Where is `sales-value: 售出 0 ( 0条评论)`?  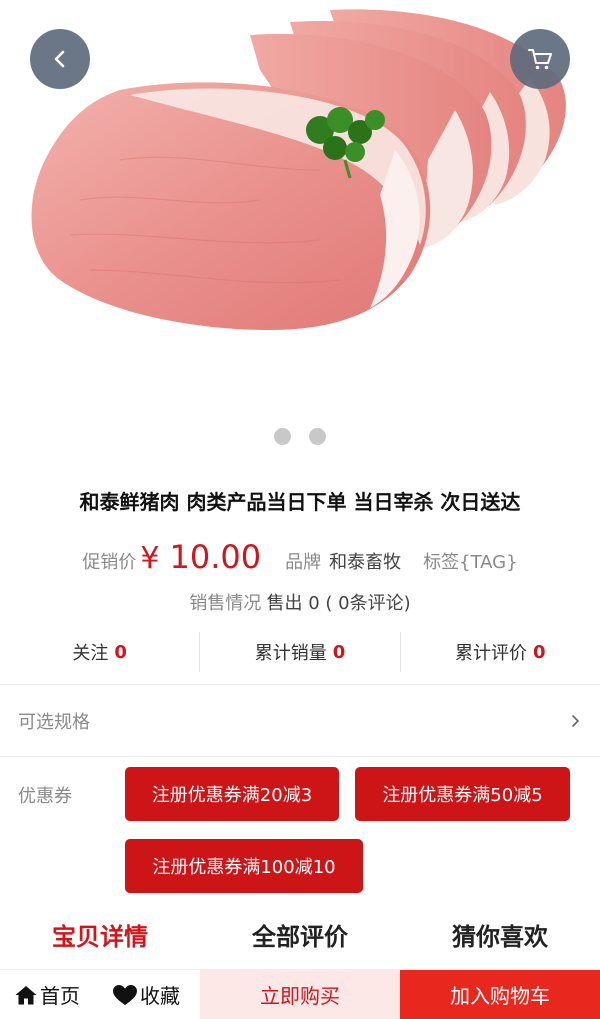
sales-value: 售出 0 ( 0条评论) is located at coordinates (338, 603).